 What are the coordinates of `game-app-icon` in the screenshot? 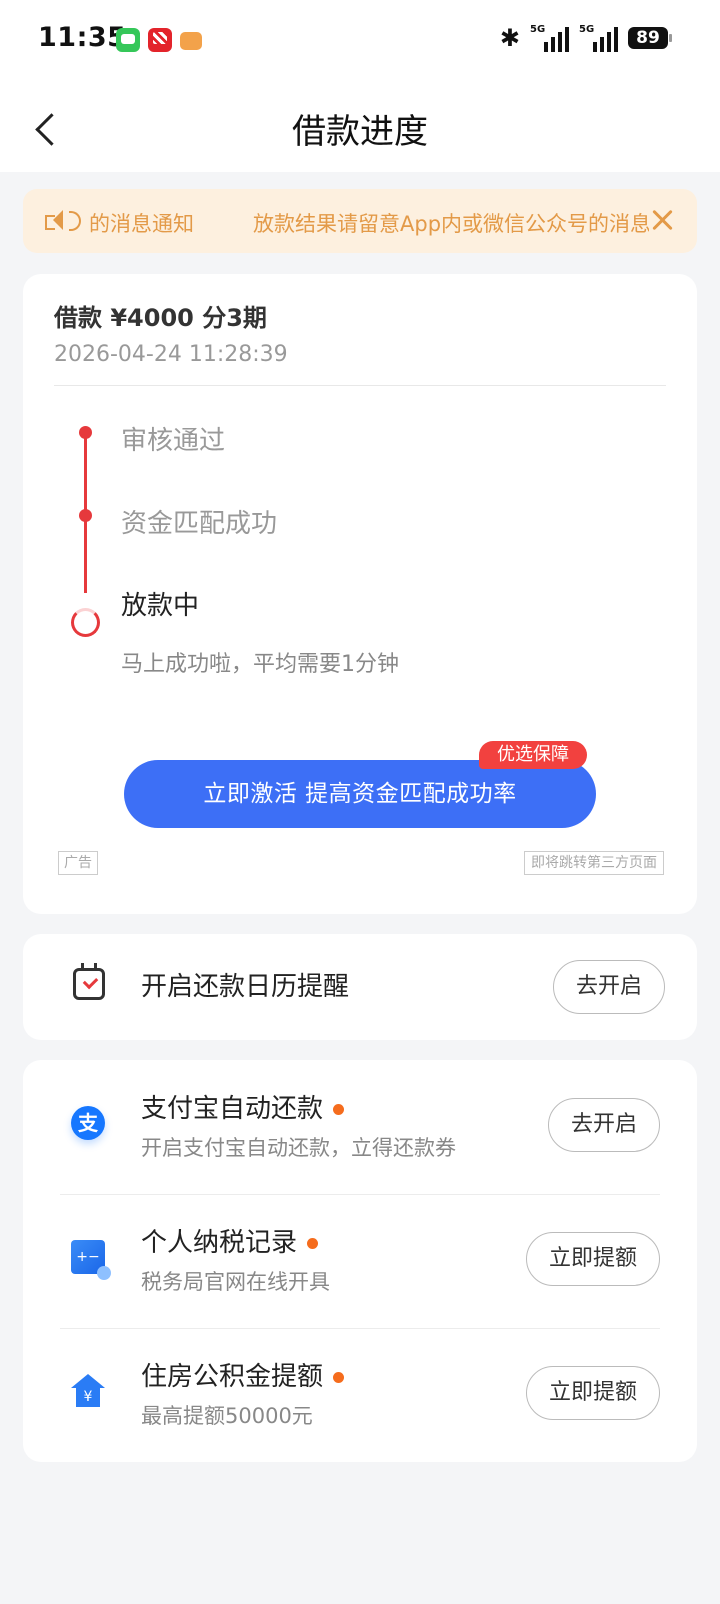 It's located at (191, 41).